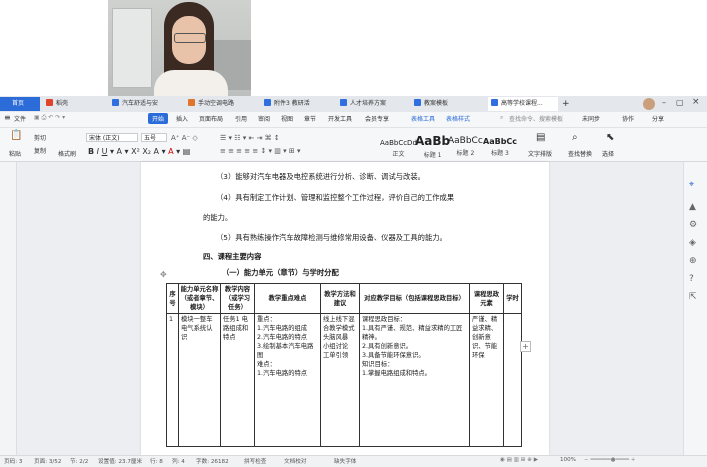 Image resolution: width=707 pixels, height=467 pixels. Describe the element at coordinates (432, 155) in the screenshot. I see `style-label: 标题 1` at that location.